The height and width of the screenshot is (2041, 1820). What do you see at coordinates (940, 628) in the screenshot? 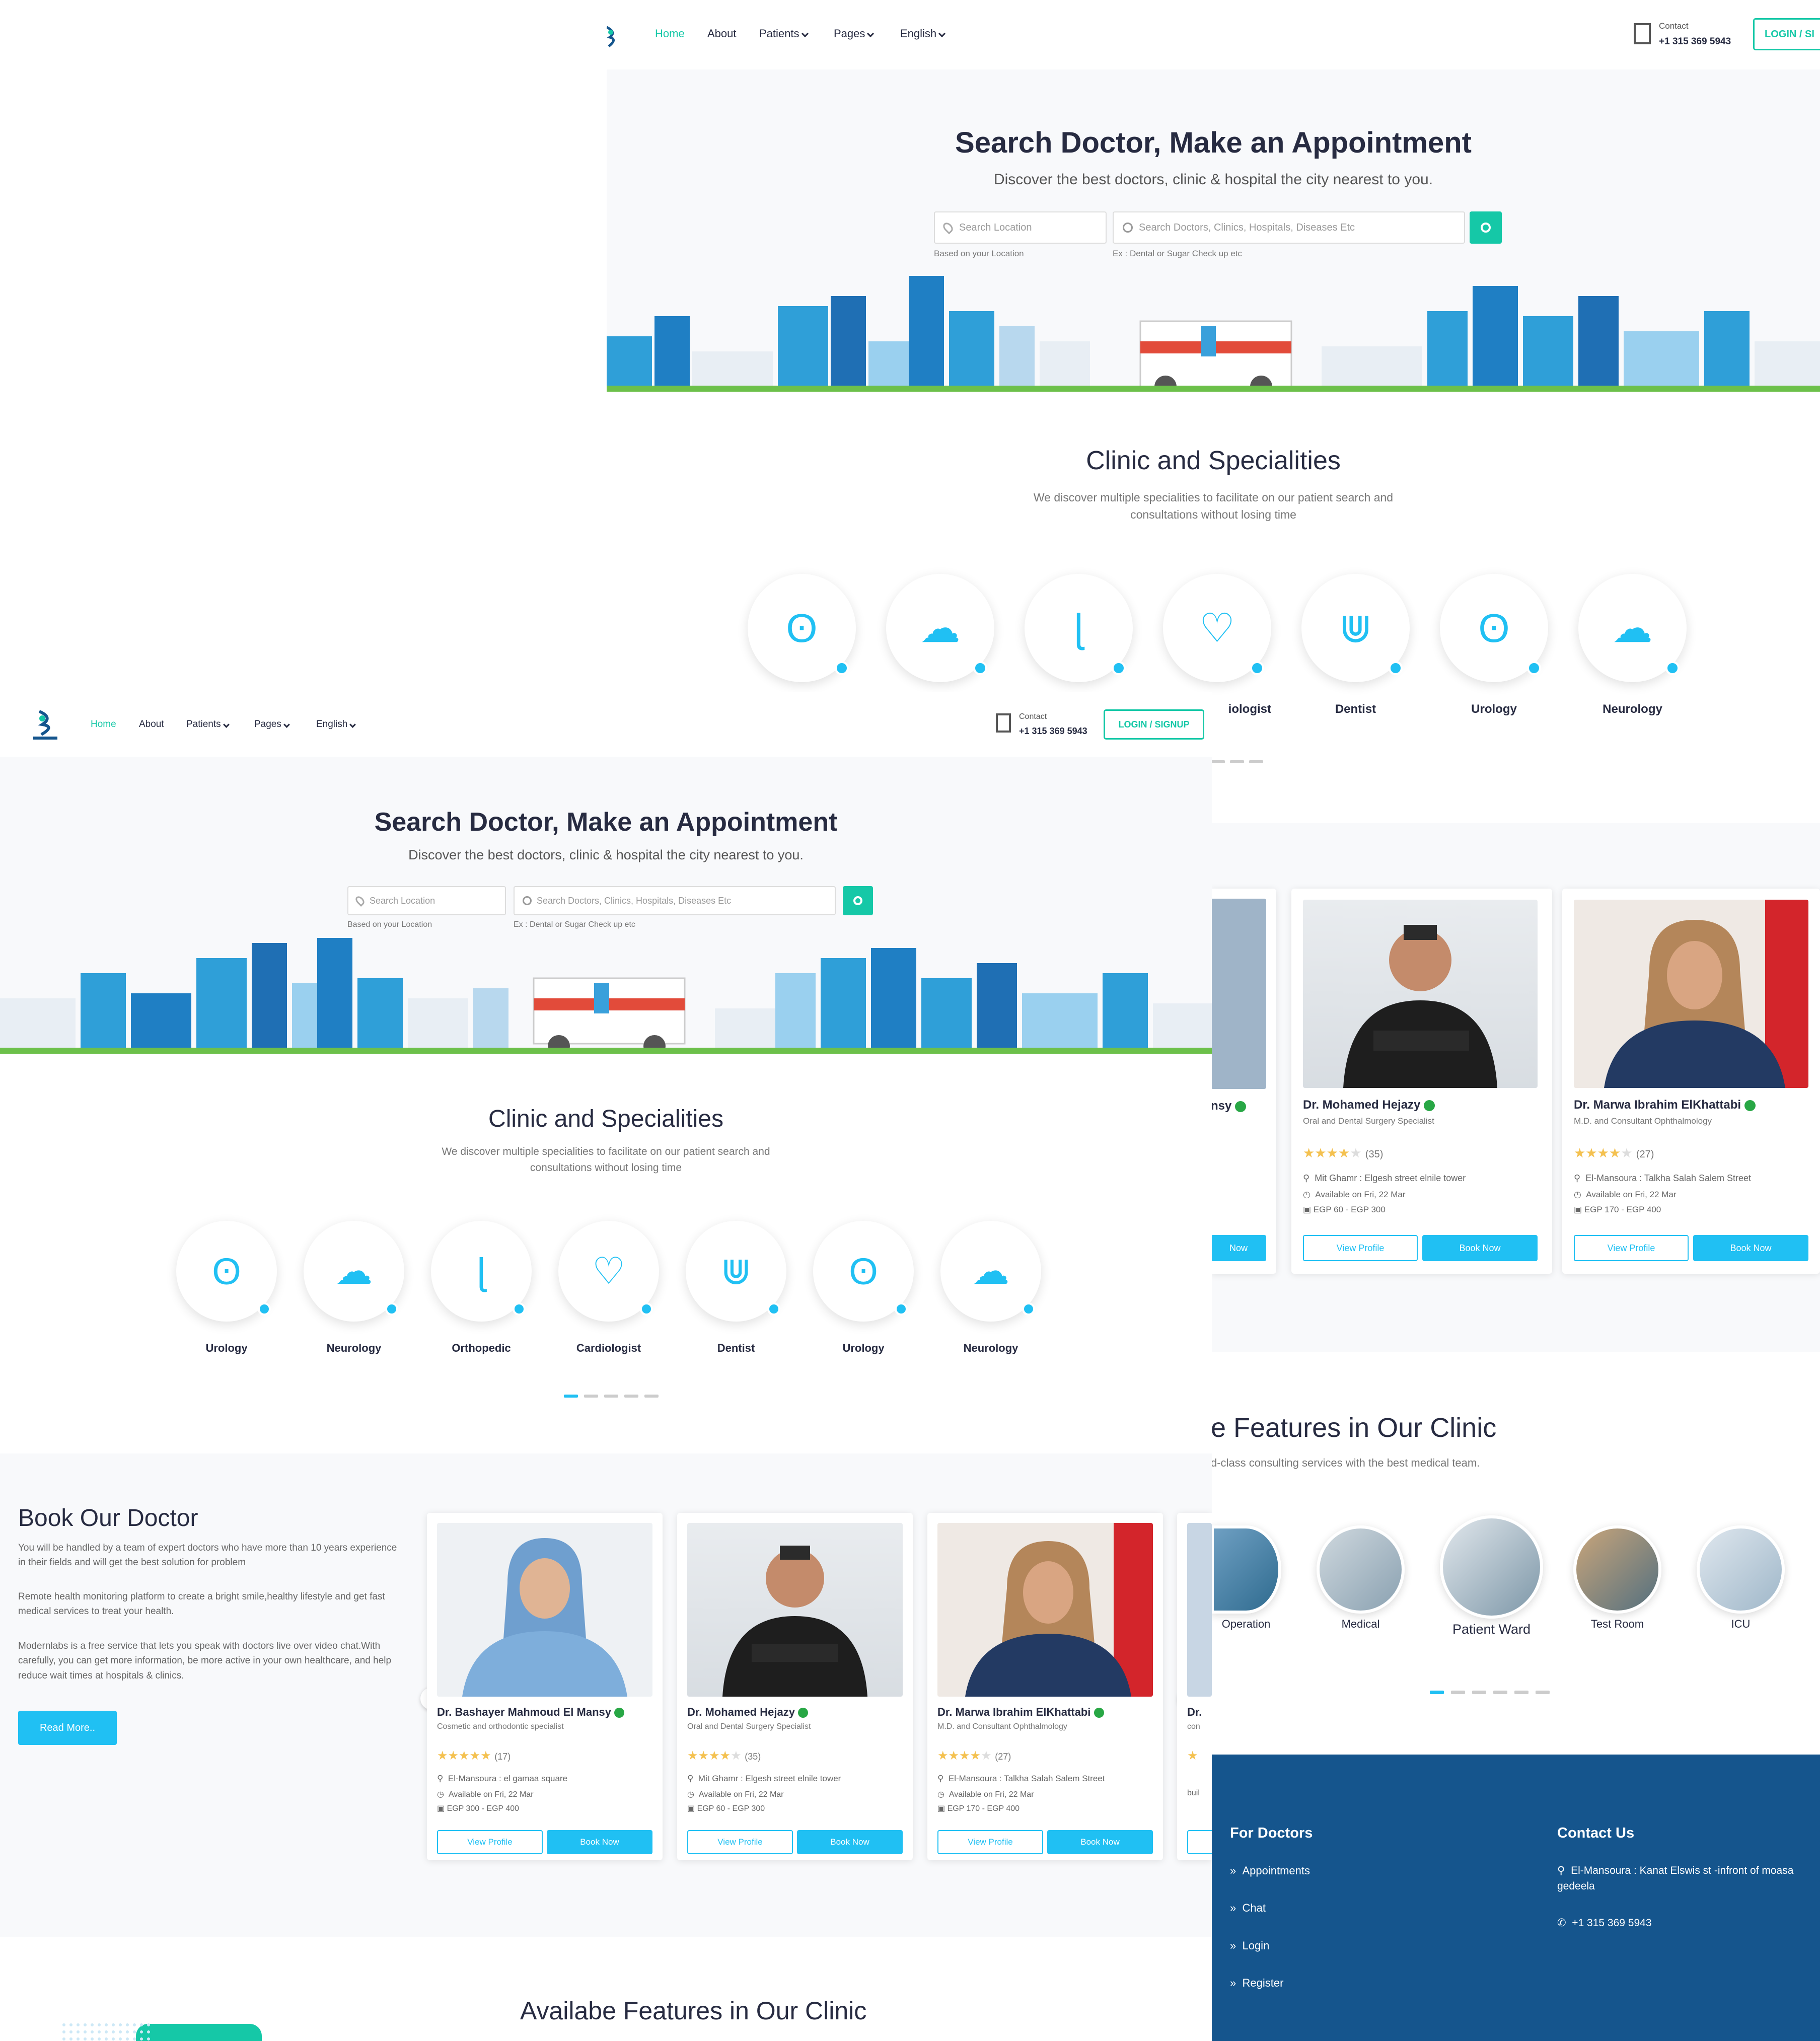
I see `speciality-item: ☁` at bounding box center [940, 628].